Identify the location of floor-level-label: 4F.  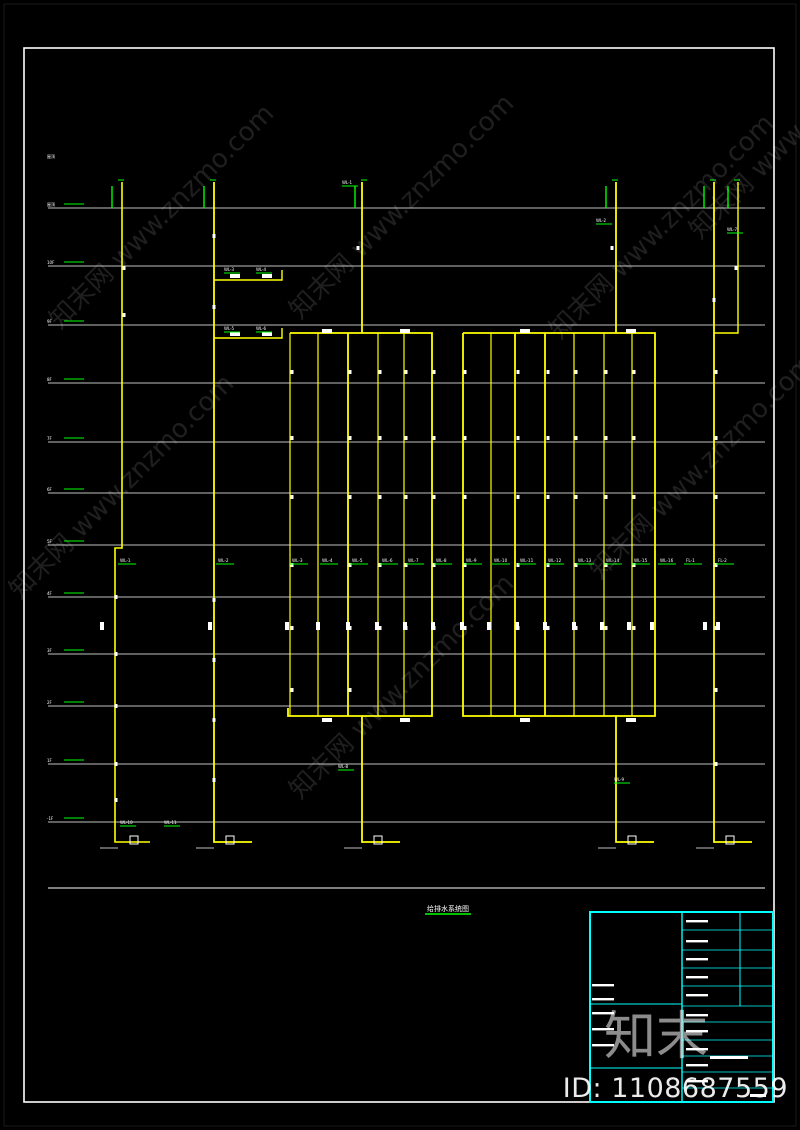
(50, 593).